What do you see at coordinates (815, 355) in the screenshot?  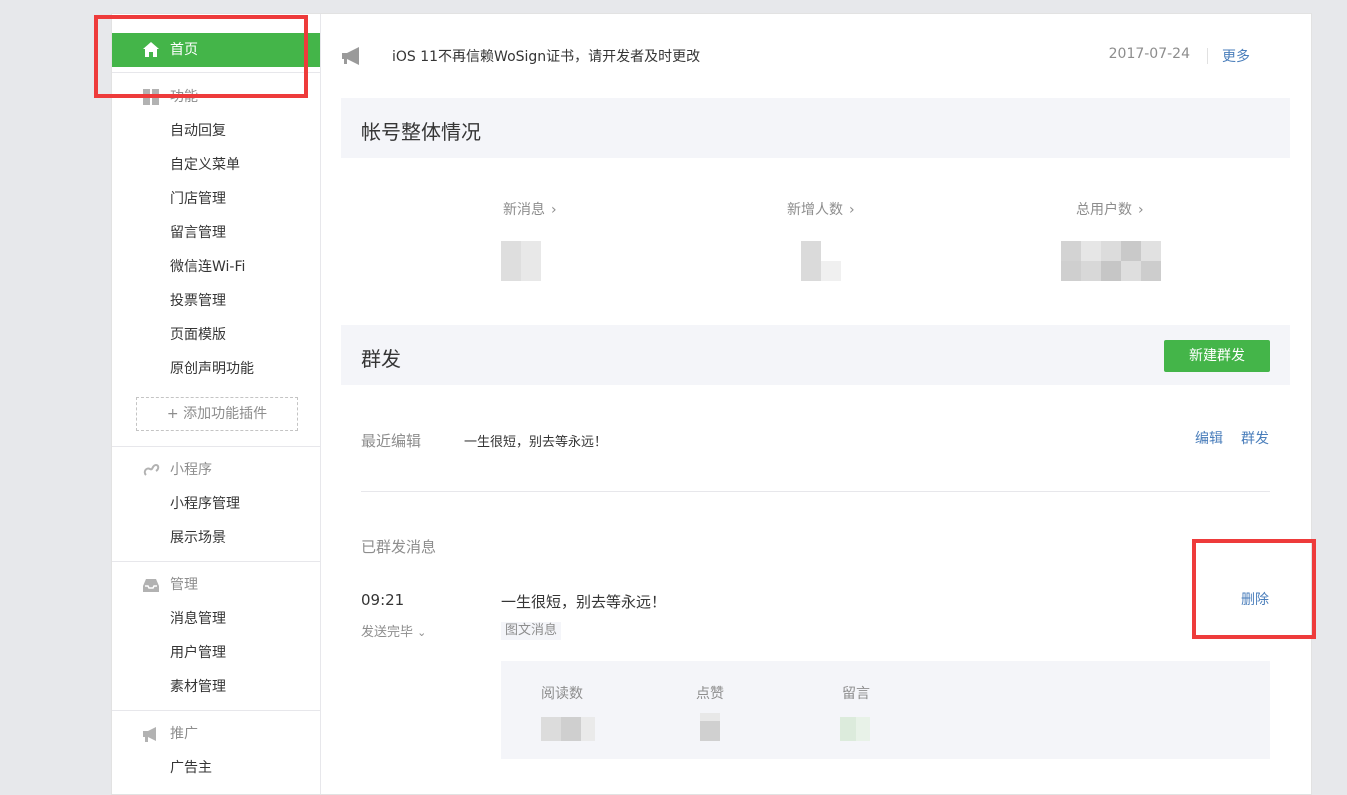 I see `mass-header: 群发 新建群发` at bounding box center [815, 355].